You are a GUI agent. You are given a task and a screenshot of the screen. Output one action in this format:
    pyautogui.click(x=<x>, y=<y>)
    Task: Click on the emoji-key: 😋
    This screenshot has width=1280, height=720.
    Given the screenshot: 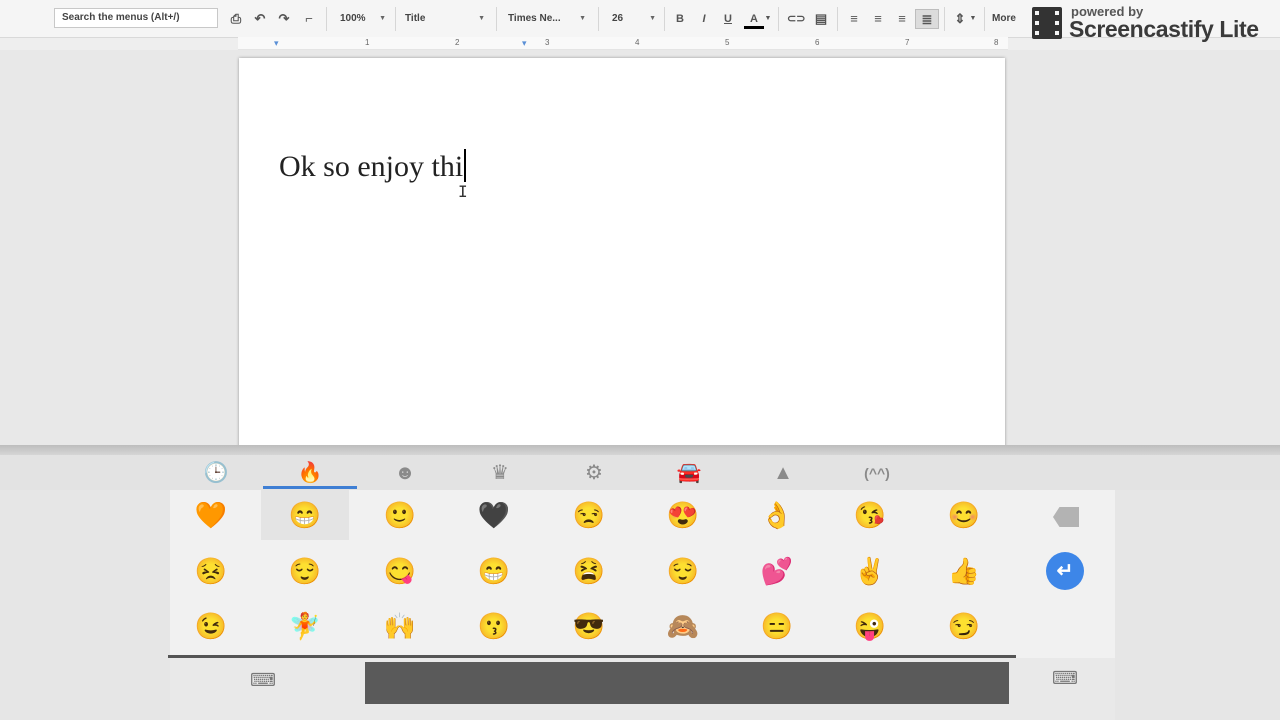 What is the action you would take?
    pyautogui.click(x=400, y=571)
    